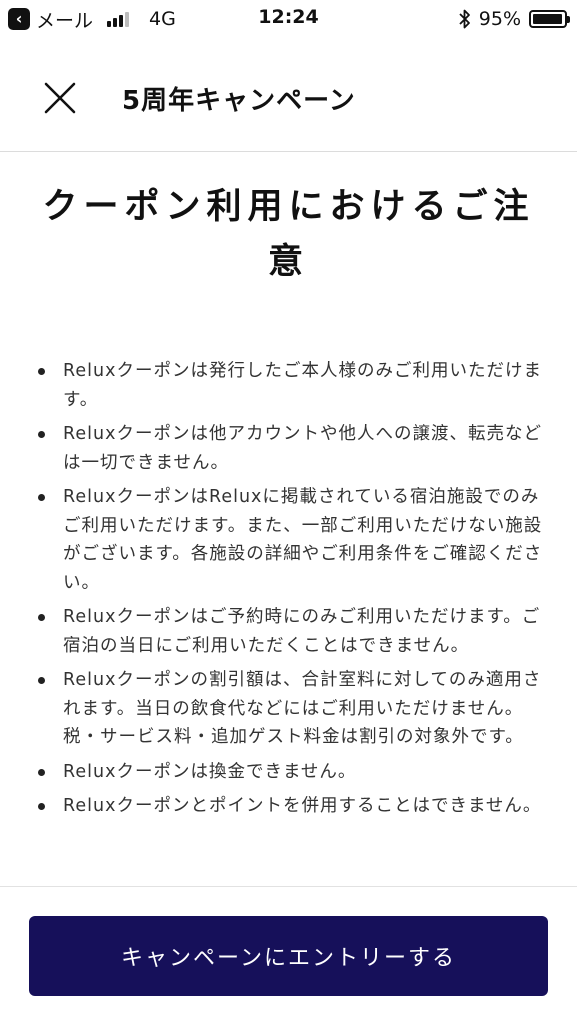 The width and height of the screenshot is (577, 1024). Describe the element at coordinates (291, 448) in the screenshot. I see `list-item: Reluxクーポンは他アカウントや他人への譲渡、転売などは一切できません。` at that location.